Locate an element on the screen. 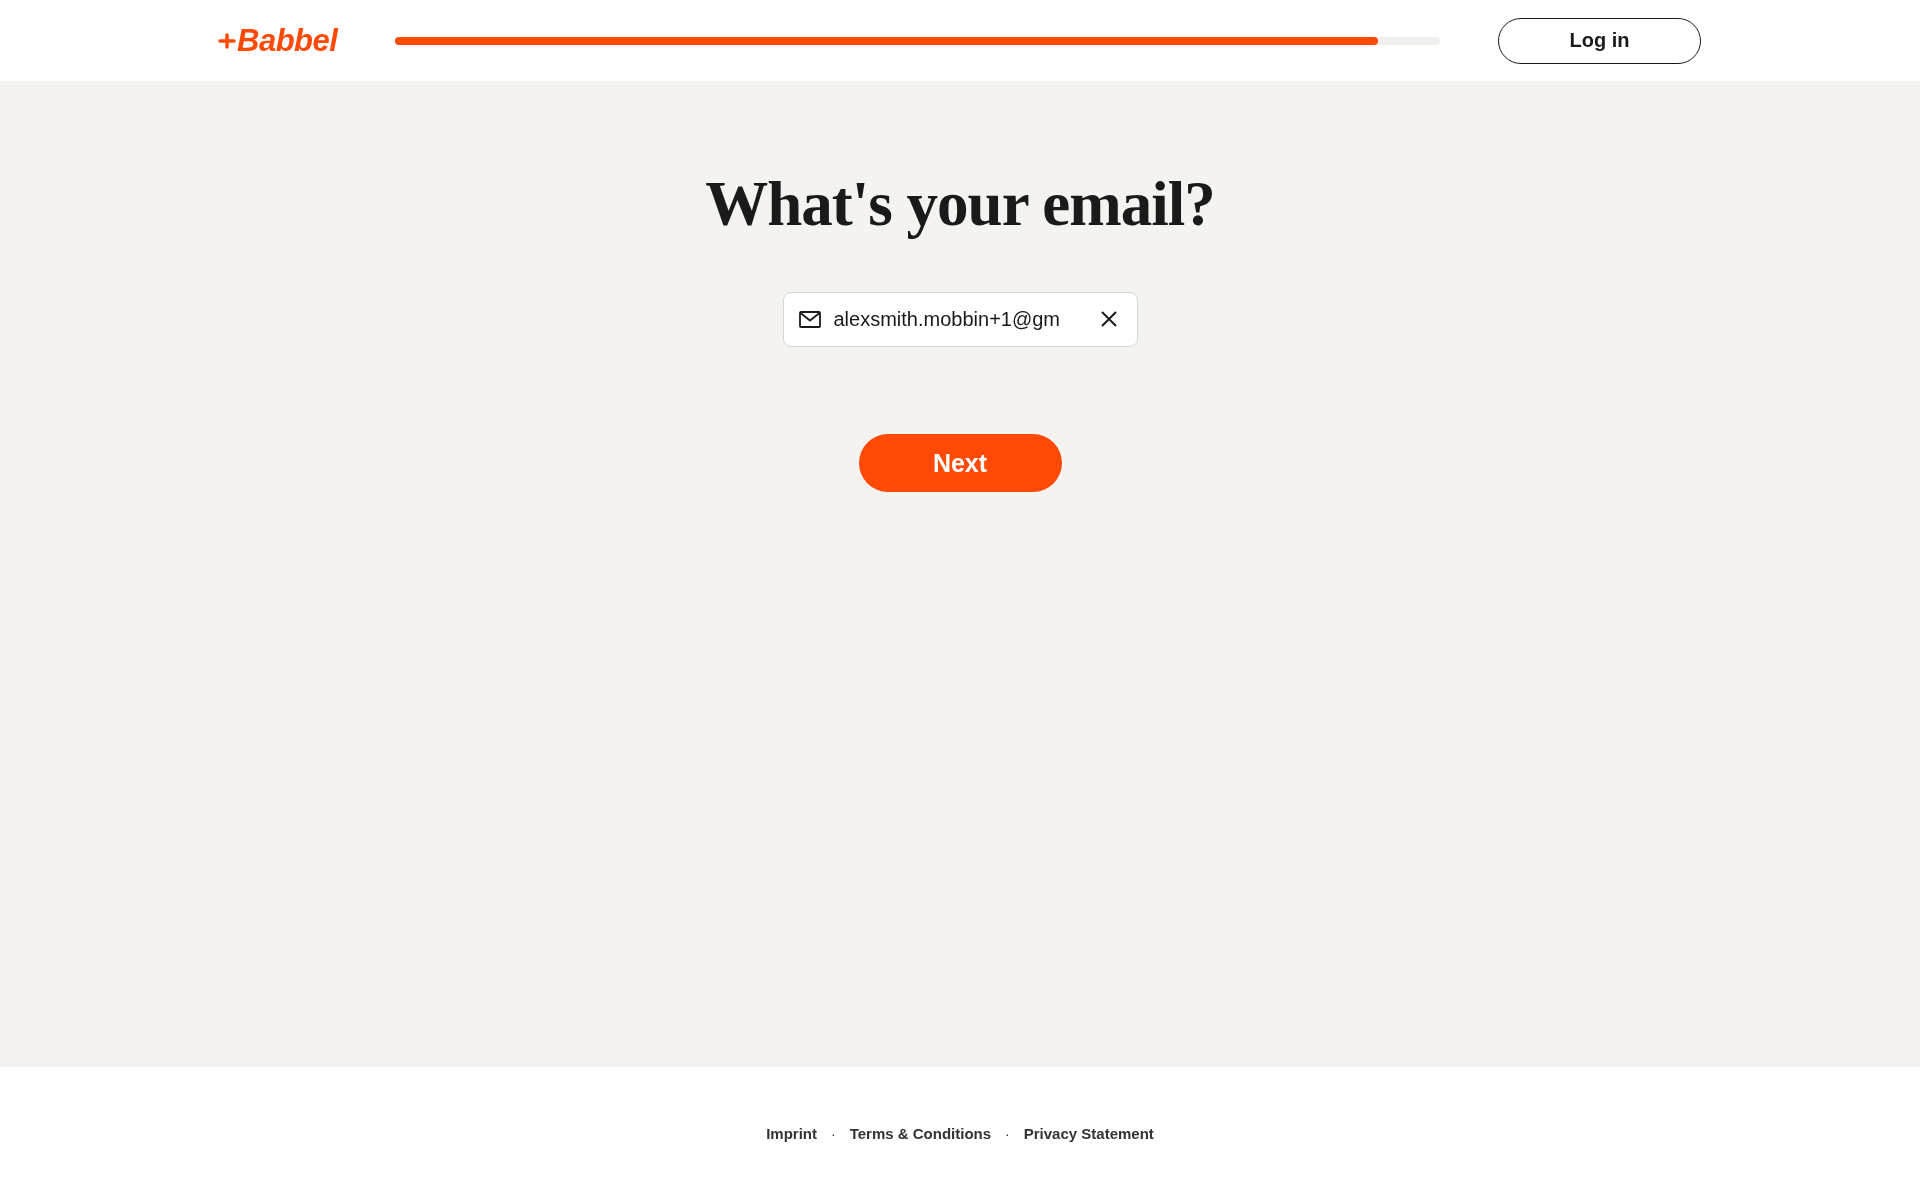 The height and width of the screenshot is (1200, 1920). footer-link: Privacy Statement is located at coordinates (1088, 1133).